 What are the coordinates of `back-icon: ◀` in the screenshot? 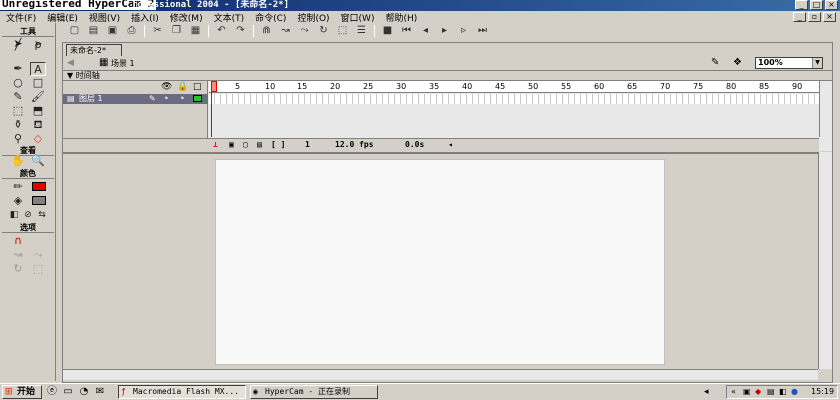 It's located at (77, 63).